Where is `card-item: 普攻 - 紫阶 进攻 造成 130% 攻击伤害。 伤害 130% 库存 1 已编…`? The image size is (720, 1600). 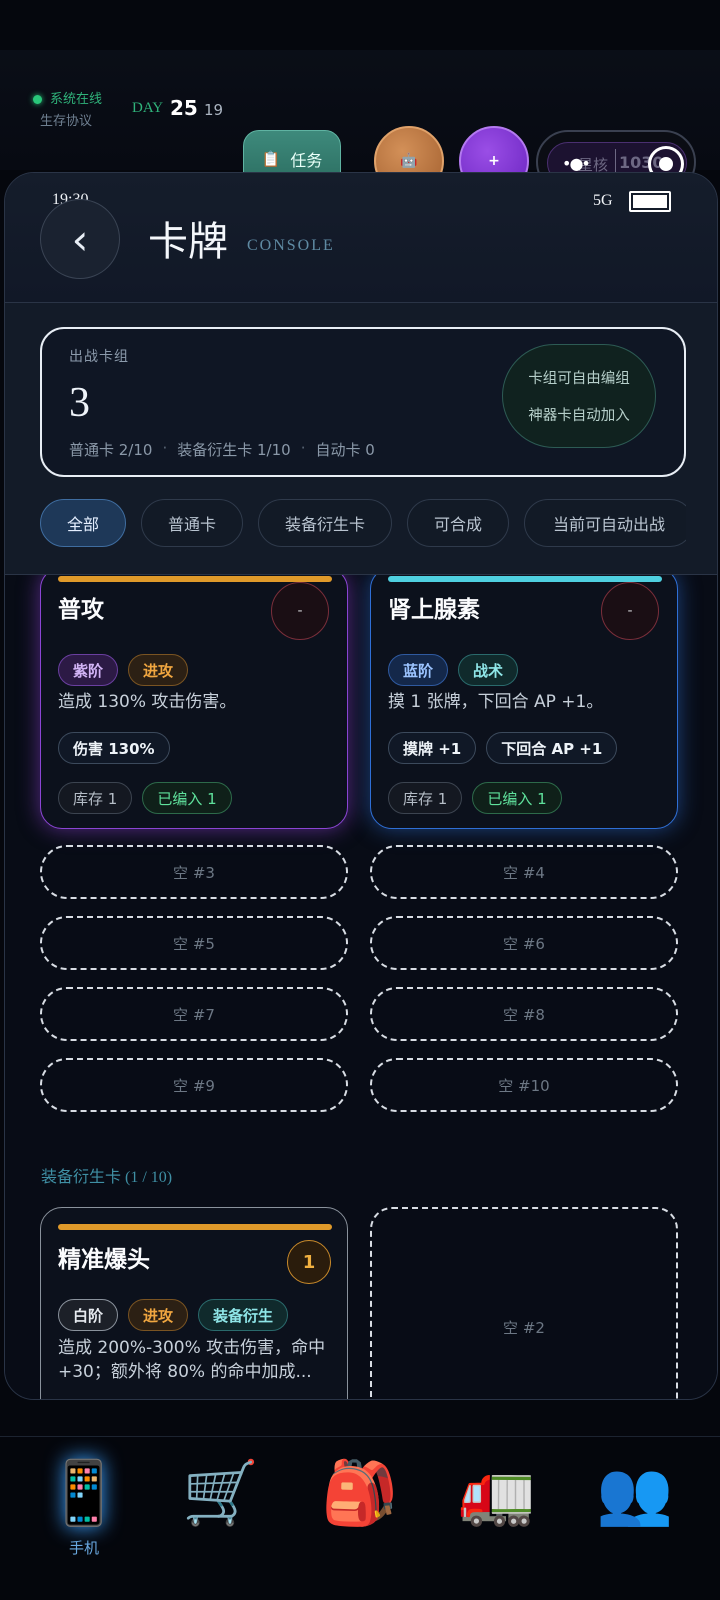 card-item: 普攻 - 紫阶 进攻 造成 130% 攻击伤害。 伤害 130% 库存 1 已编… is located at coordinates (194, 702).